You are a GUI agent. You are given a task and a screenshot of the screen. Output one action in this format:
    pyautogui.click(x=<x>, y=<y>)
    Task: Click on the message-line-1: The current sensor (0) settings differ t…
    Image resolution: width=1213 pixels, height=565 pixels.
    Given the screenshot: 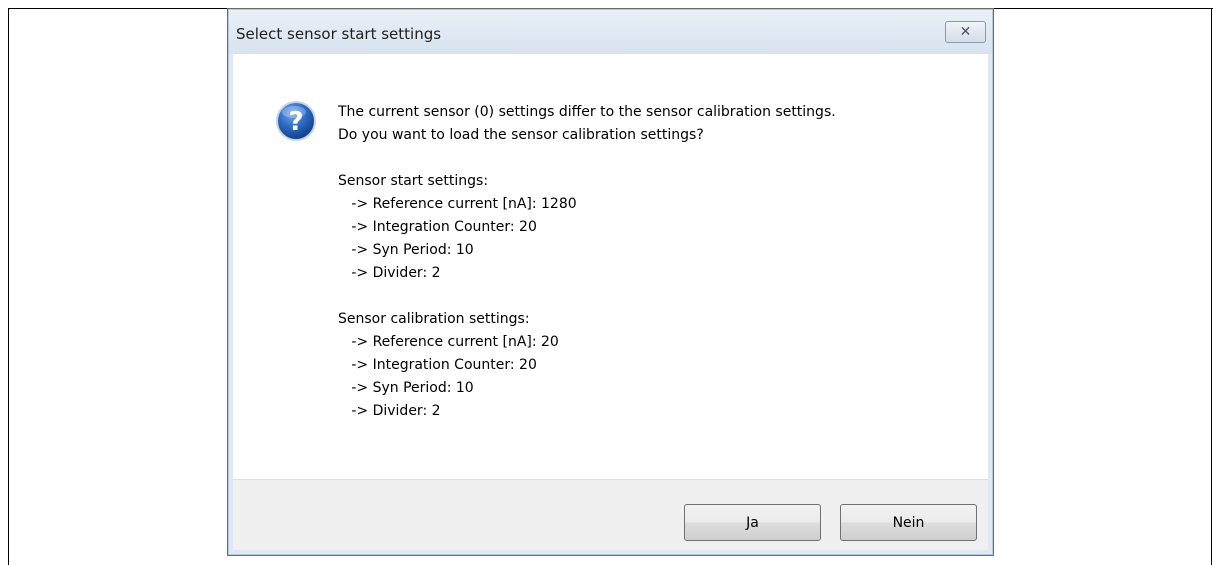 What is the action you would take?
    pyautogui.click(x=587, y=112)
    